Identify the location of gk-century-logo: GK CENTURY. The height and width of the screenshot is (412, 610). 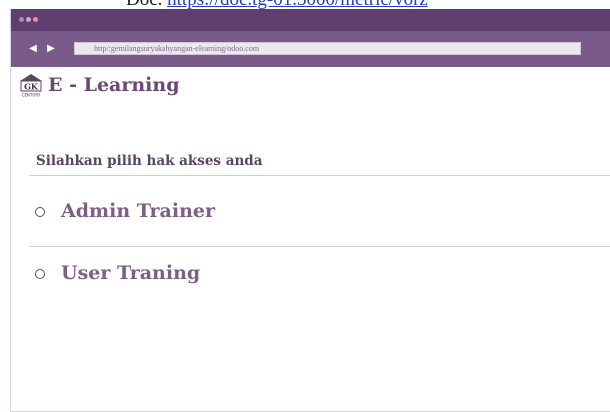
(31, 86).